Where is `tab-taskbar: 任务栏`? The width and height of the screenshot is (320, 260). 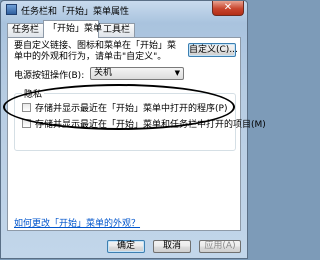 tab-taskbar: 任务栏 is located at coordinates (25, 30).